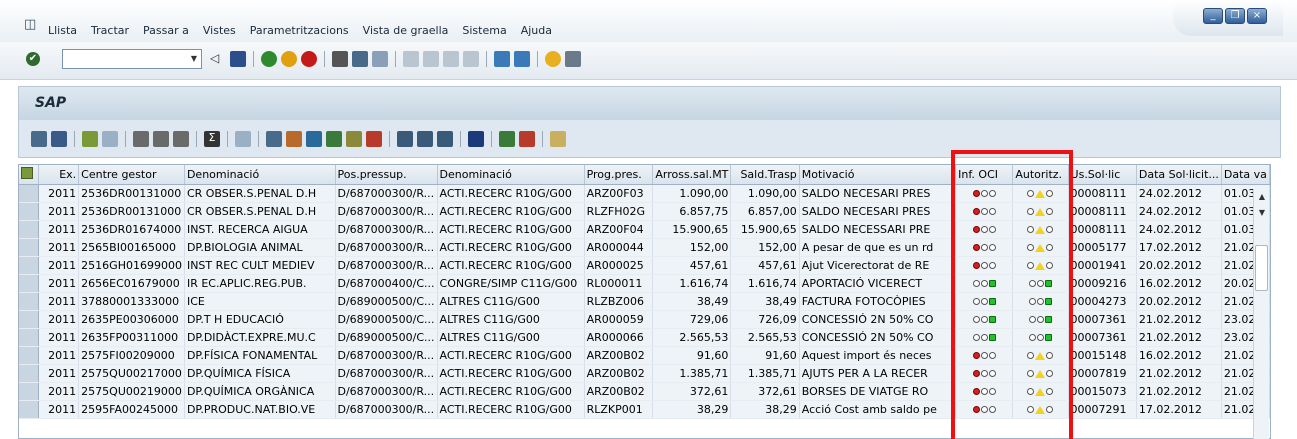  I want to click on col-header: Us.Sol·lic, so click(1102, 175).